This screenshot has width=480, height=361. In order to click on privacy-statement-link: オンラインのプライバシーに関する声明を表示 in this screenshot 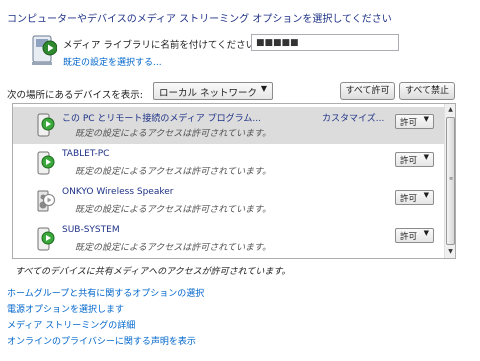, I will do `click(101, 340)`.